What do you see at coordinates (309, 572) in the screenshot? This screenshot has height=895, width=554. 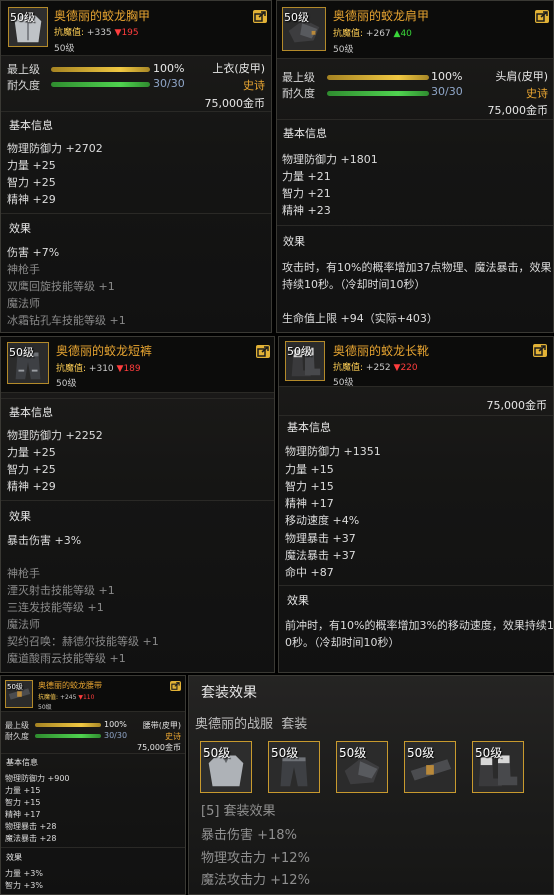 I see `stat-line: 命中 +87` at bounding box center [309, 572].